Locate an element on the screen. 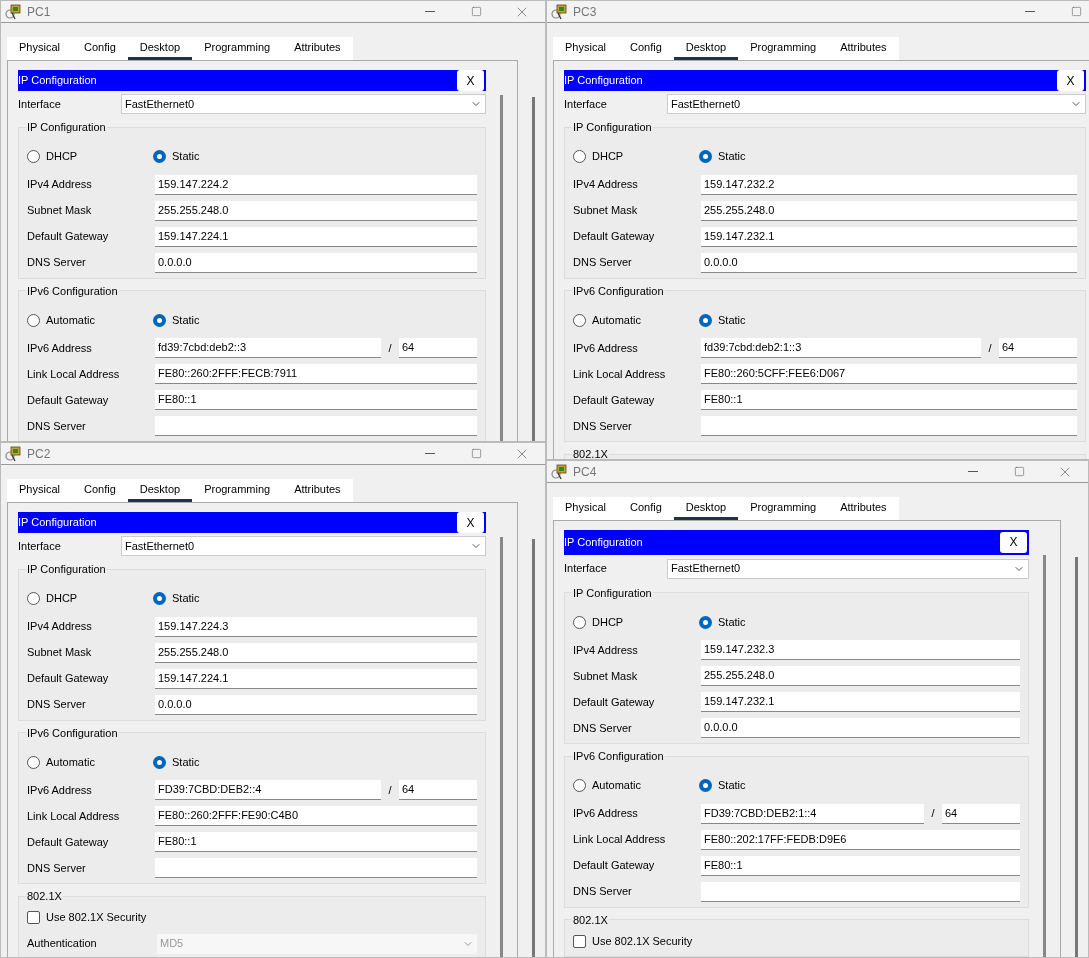 This screenshot has width=1089, height=958. input-field: 159.147.224.3 is located at coordinates (316, 626).